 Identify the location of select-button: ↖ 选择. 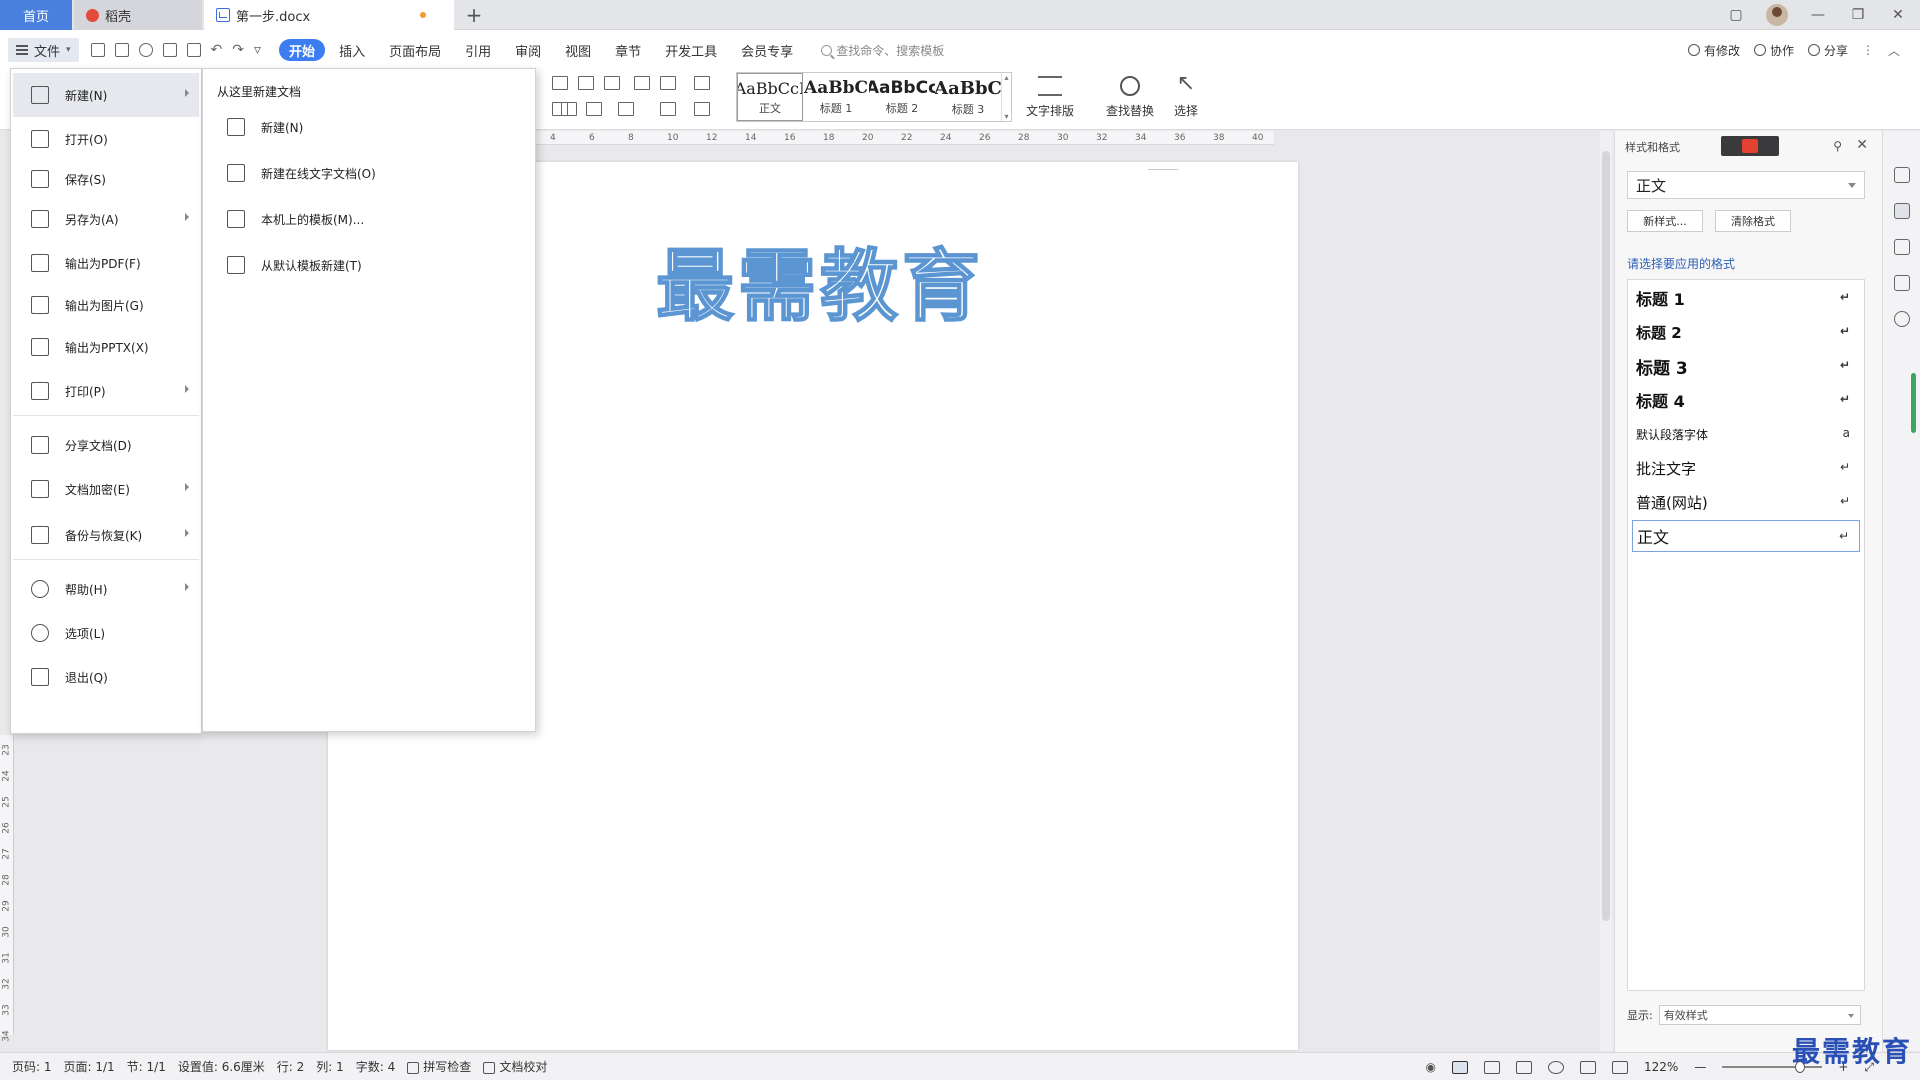
(1186, 95).